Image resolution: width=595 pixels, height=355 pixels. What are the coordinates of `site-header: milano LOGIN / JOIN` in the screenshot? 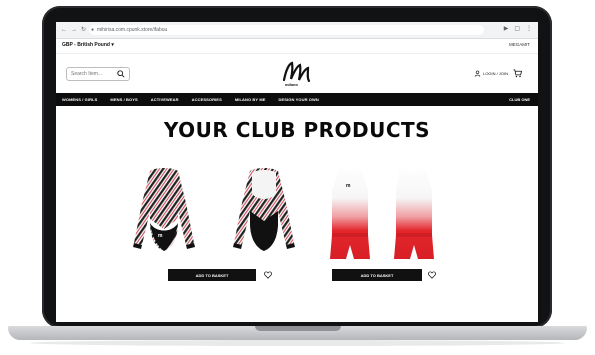 It's located at (297, 73).